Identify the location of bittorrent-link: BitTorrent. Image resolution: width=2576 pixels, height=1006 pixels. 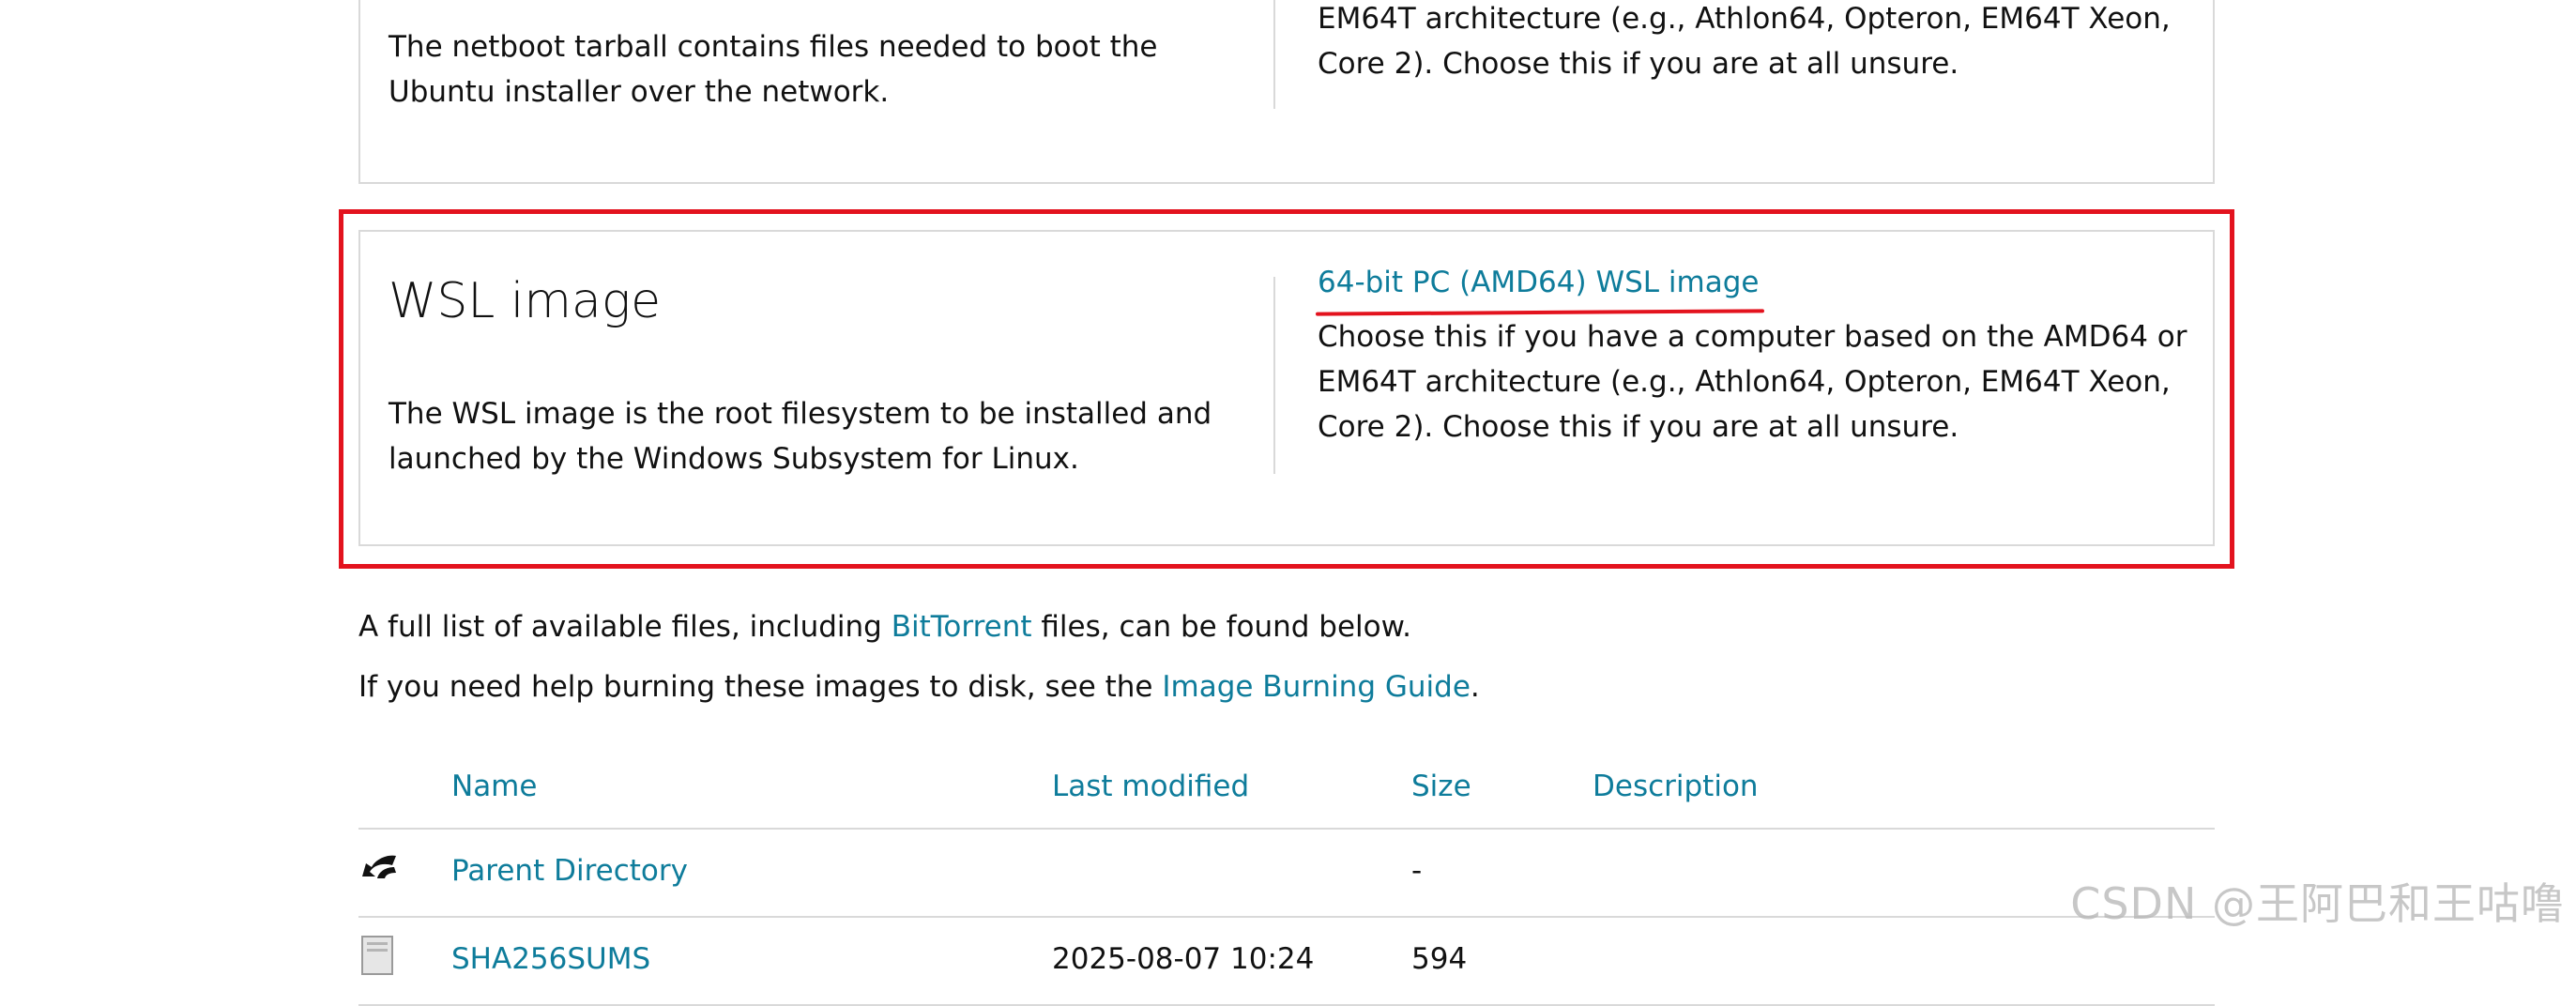
(962, 627).